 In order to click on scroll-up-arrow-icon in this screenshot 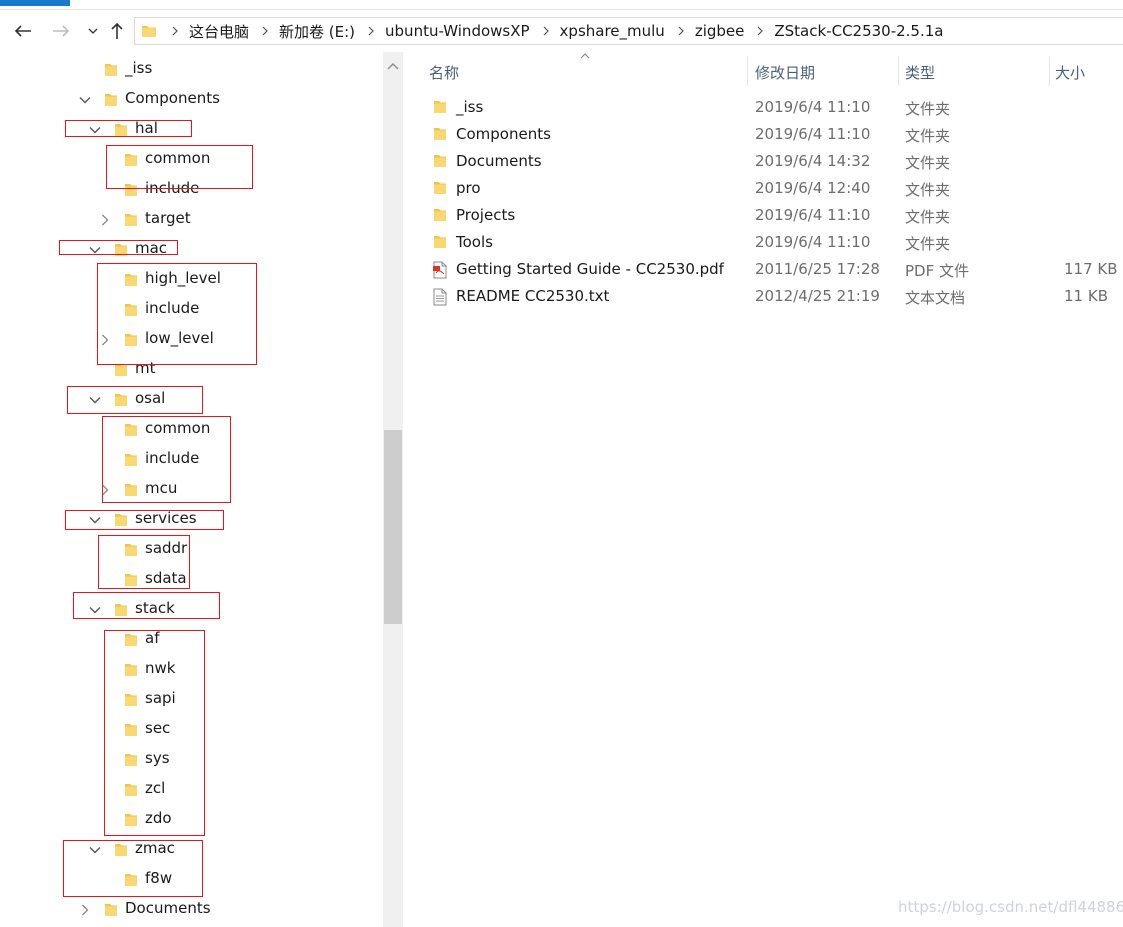, I will do `click(393, 65)`.